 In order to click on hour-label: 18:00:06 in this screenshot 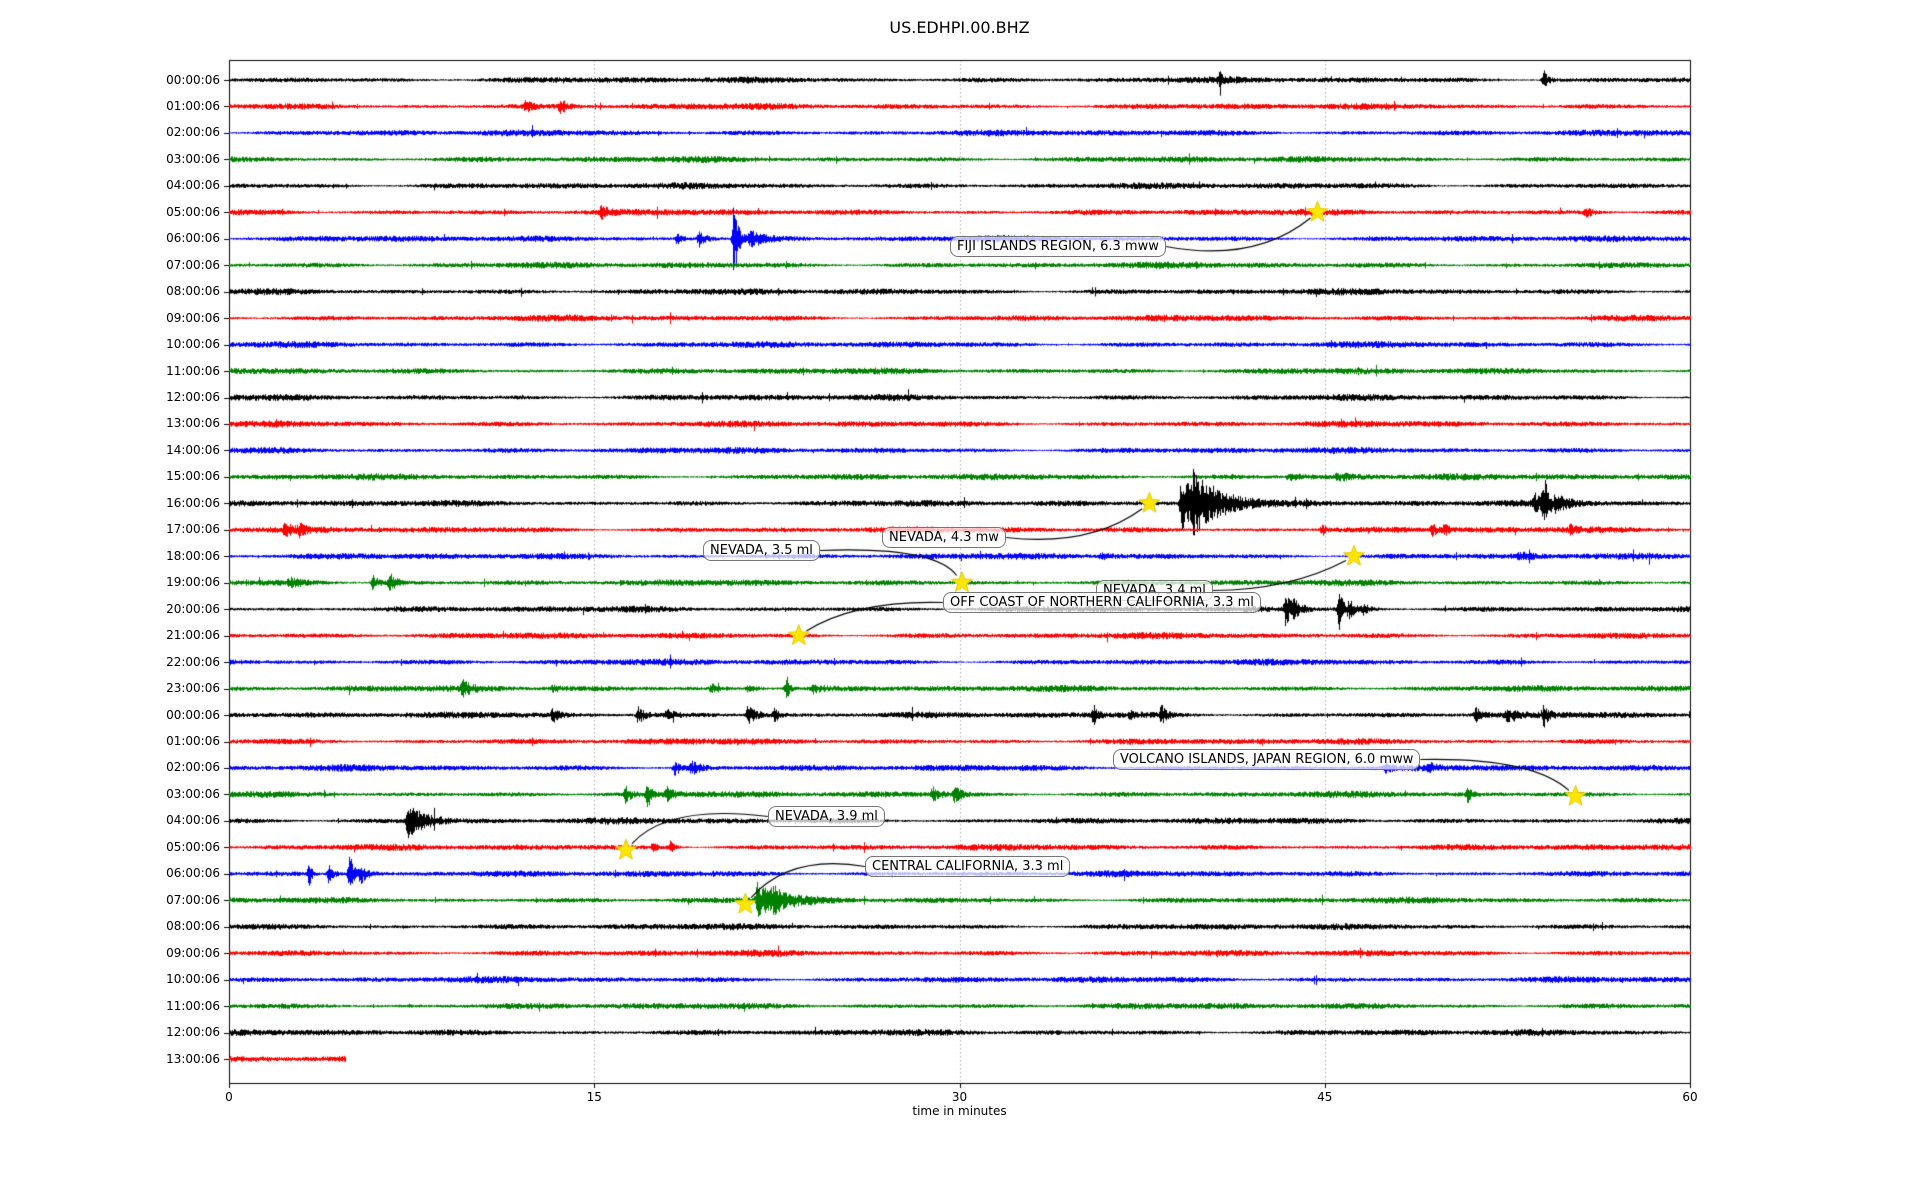, I will do `click(193, 555)`.